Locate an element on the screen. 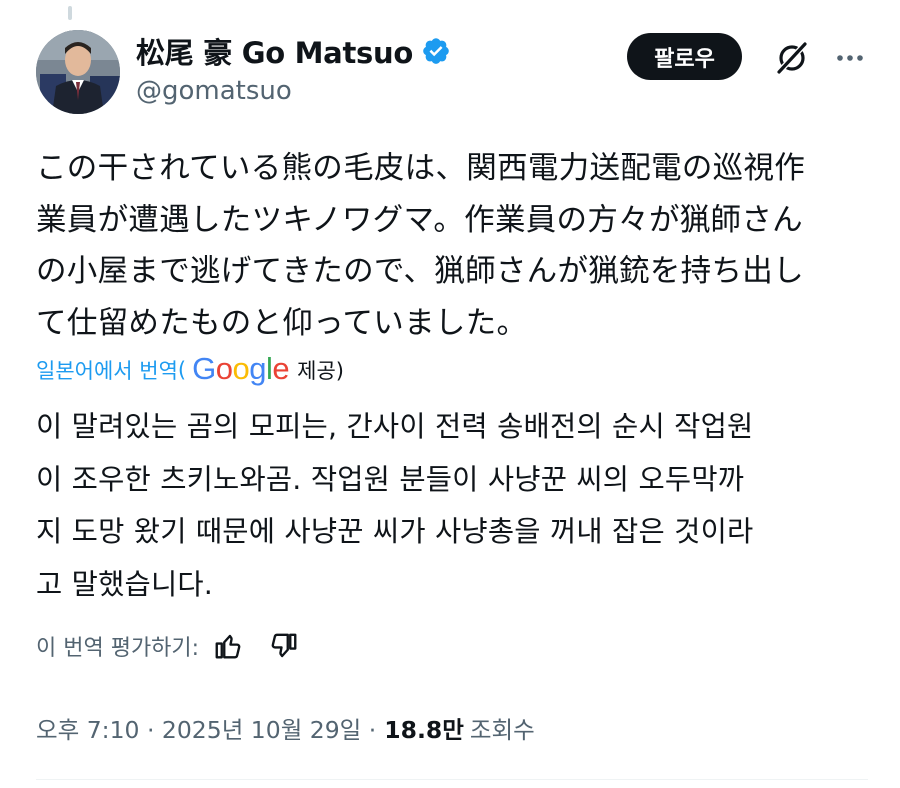 This screenshot has width=900, height=788. divider is located at coordinates (452, 779).